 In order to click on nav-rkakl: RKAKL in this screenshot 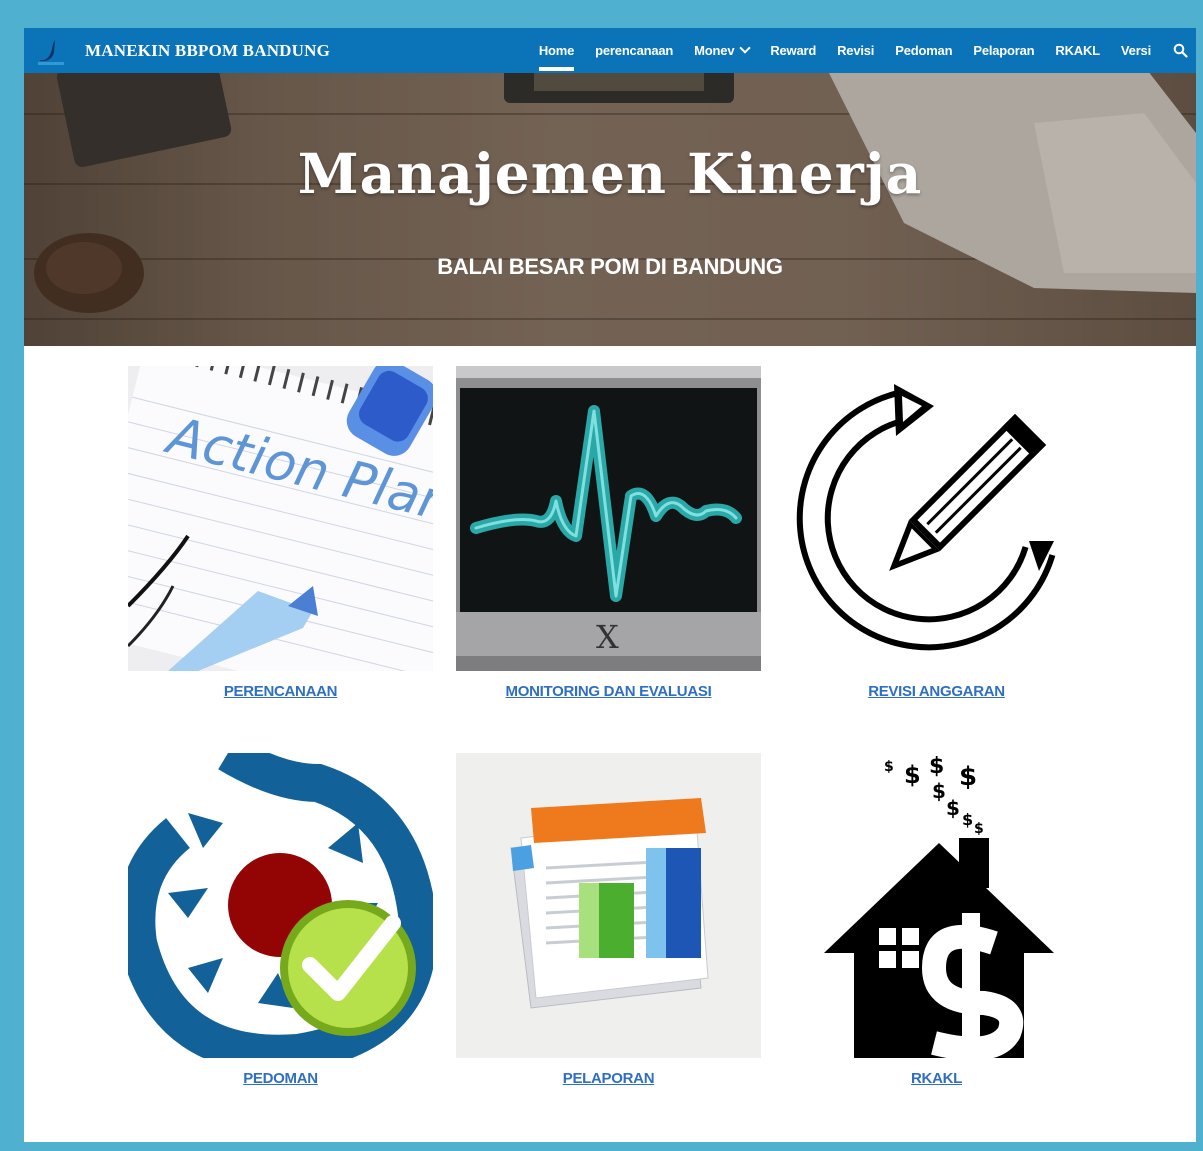, I will do `click(1077, 50)`.